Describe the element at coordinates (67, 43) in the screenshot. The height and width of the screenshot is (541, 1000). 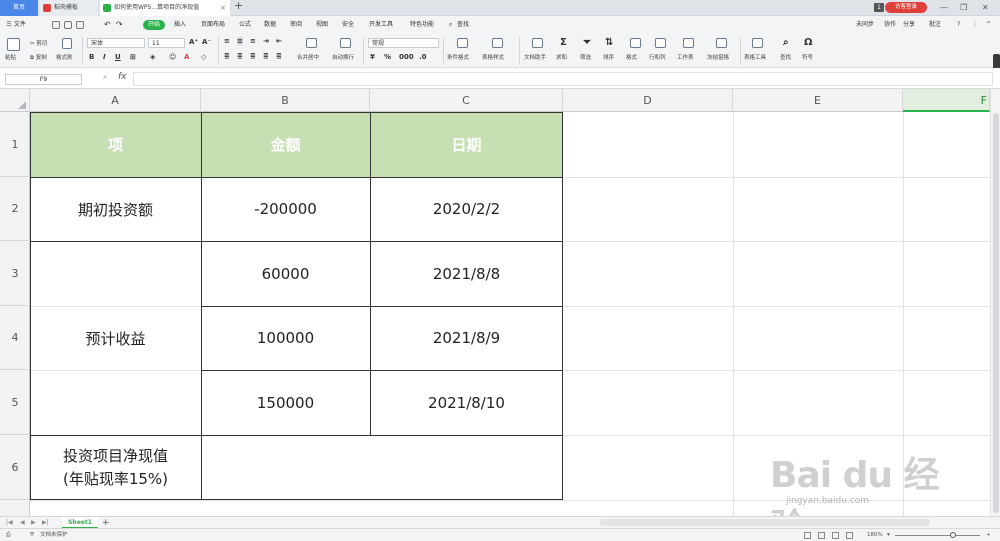
I see `format-painter-icon` at that location.